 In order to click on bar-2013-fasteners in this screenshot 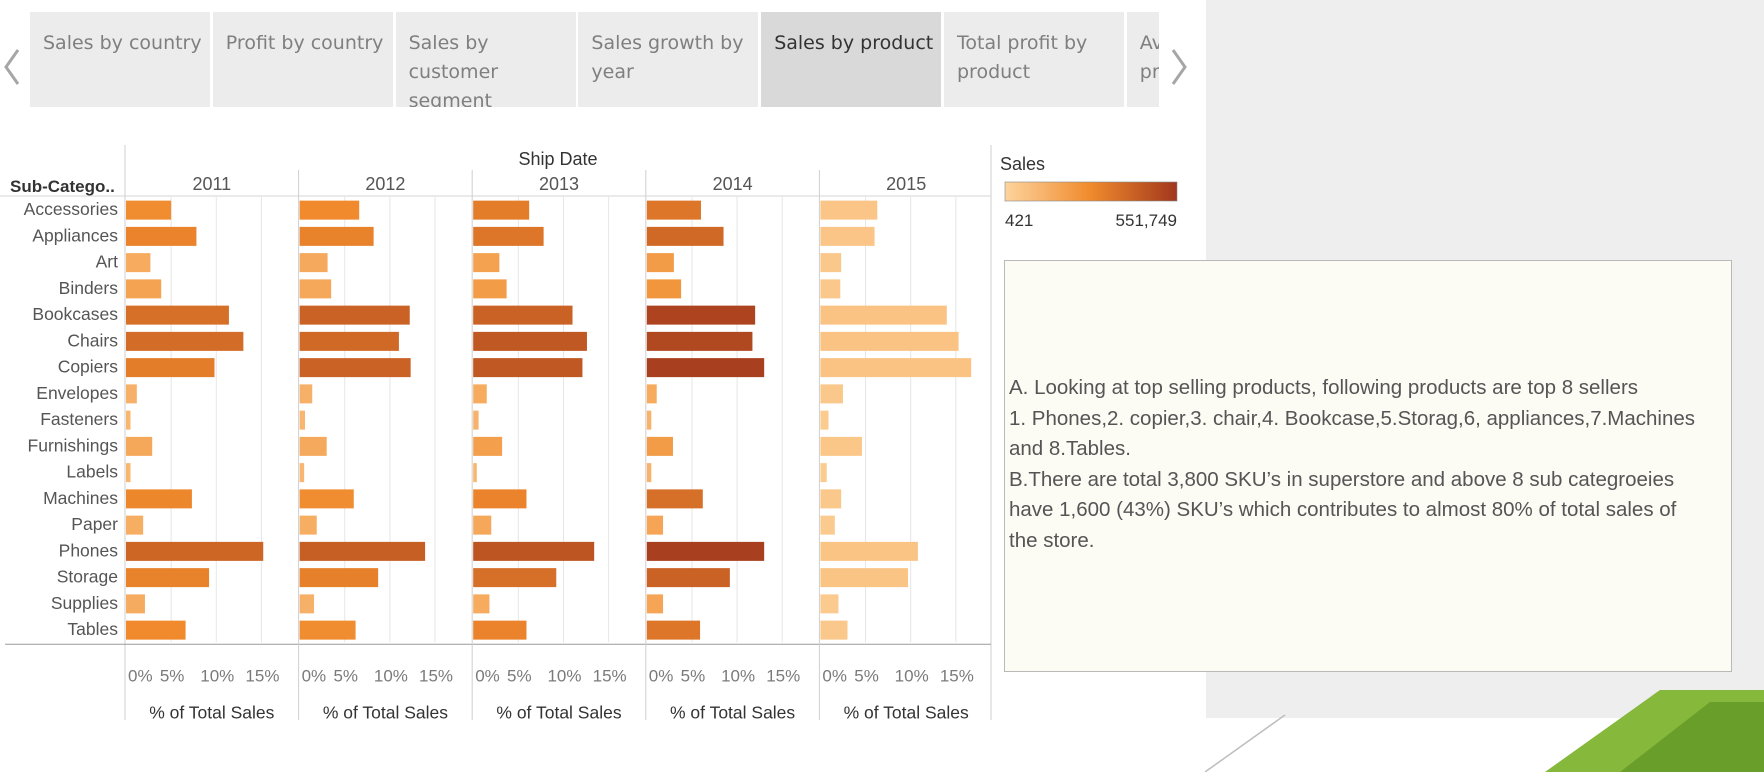, I will do `click(476, 420)`.